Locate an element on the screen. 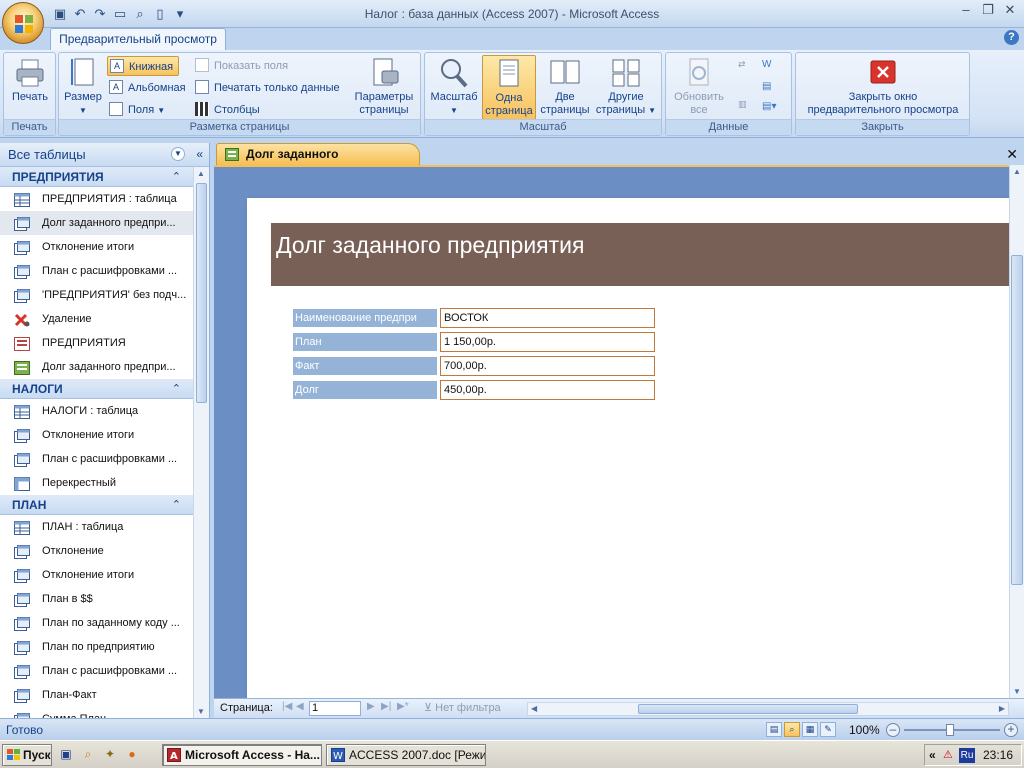 The image size is (1024, 768). print-preview-view-icon: ⌕ is located at coordinates (792, 729).